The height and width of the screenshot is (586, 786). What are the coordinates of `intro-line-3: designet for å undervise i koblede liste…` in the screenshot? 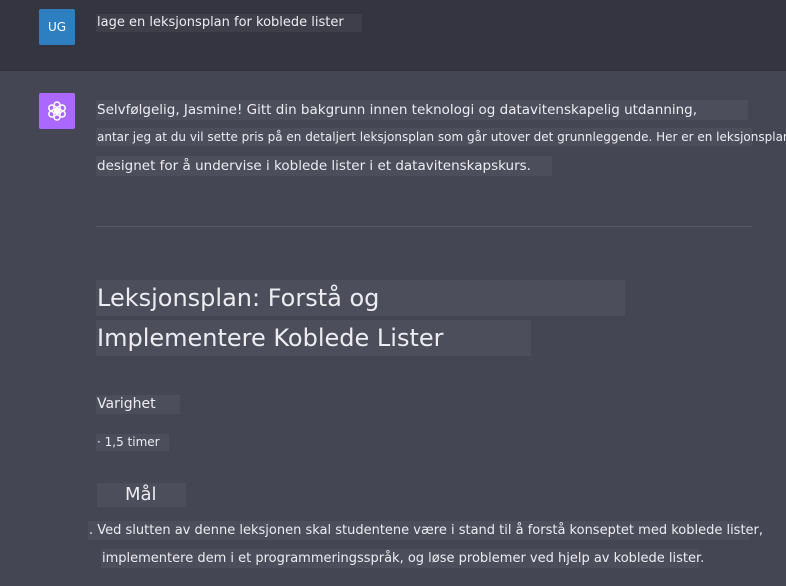 It's located at (324, 166).